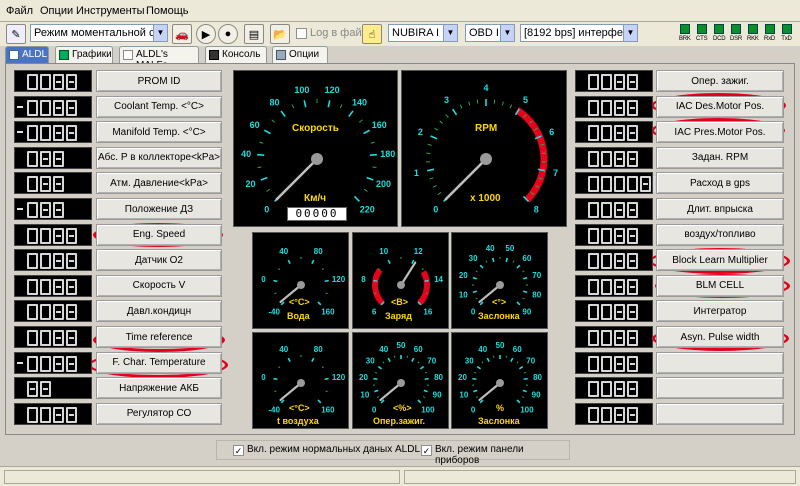 The height and width of the screenshot is (486, 800). What do you see at coordinates (159, 388) in the screenshot?
I see `left-parameter-label: Напряжение АКБ` at bounding box center [159, 388].